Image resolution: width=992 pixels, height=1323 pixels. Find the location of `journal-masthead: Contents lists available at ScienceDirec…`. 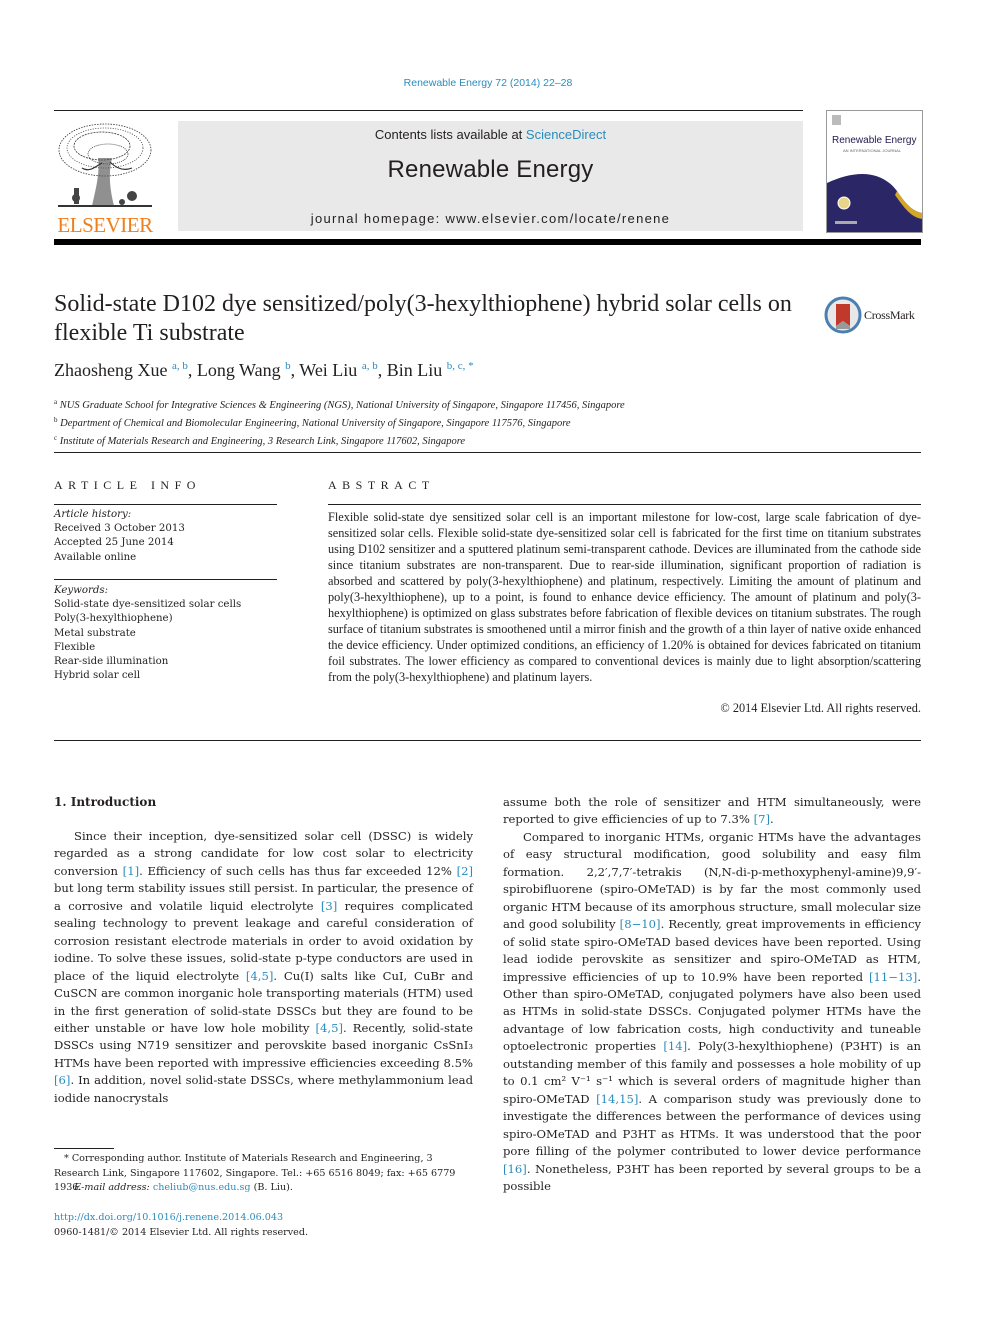

journal-masthead: Contents lists available at ScienceDirec… is located at coordinates (490, 176).